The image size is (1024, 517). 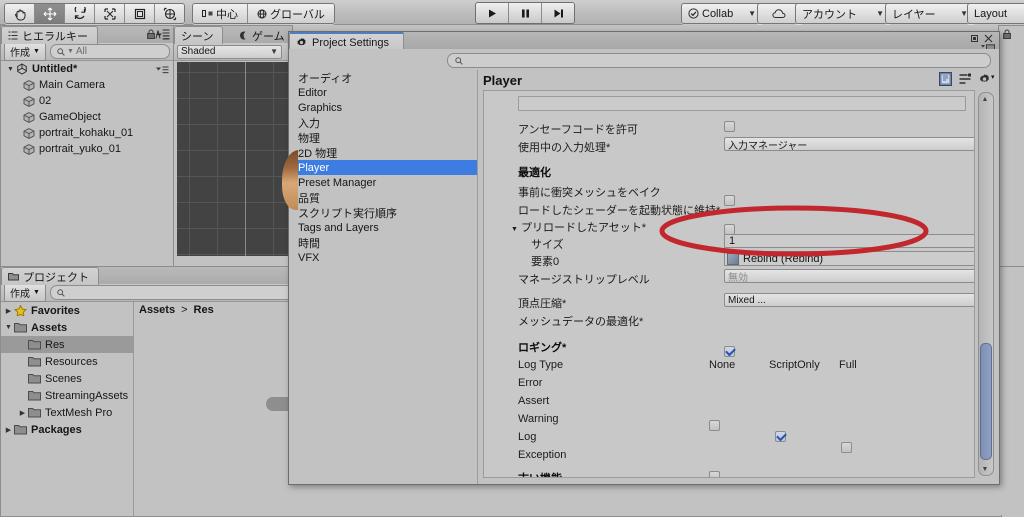 I want to click on folder-icon, so click(x=34, y=362).